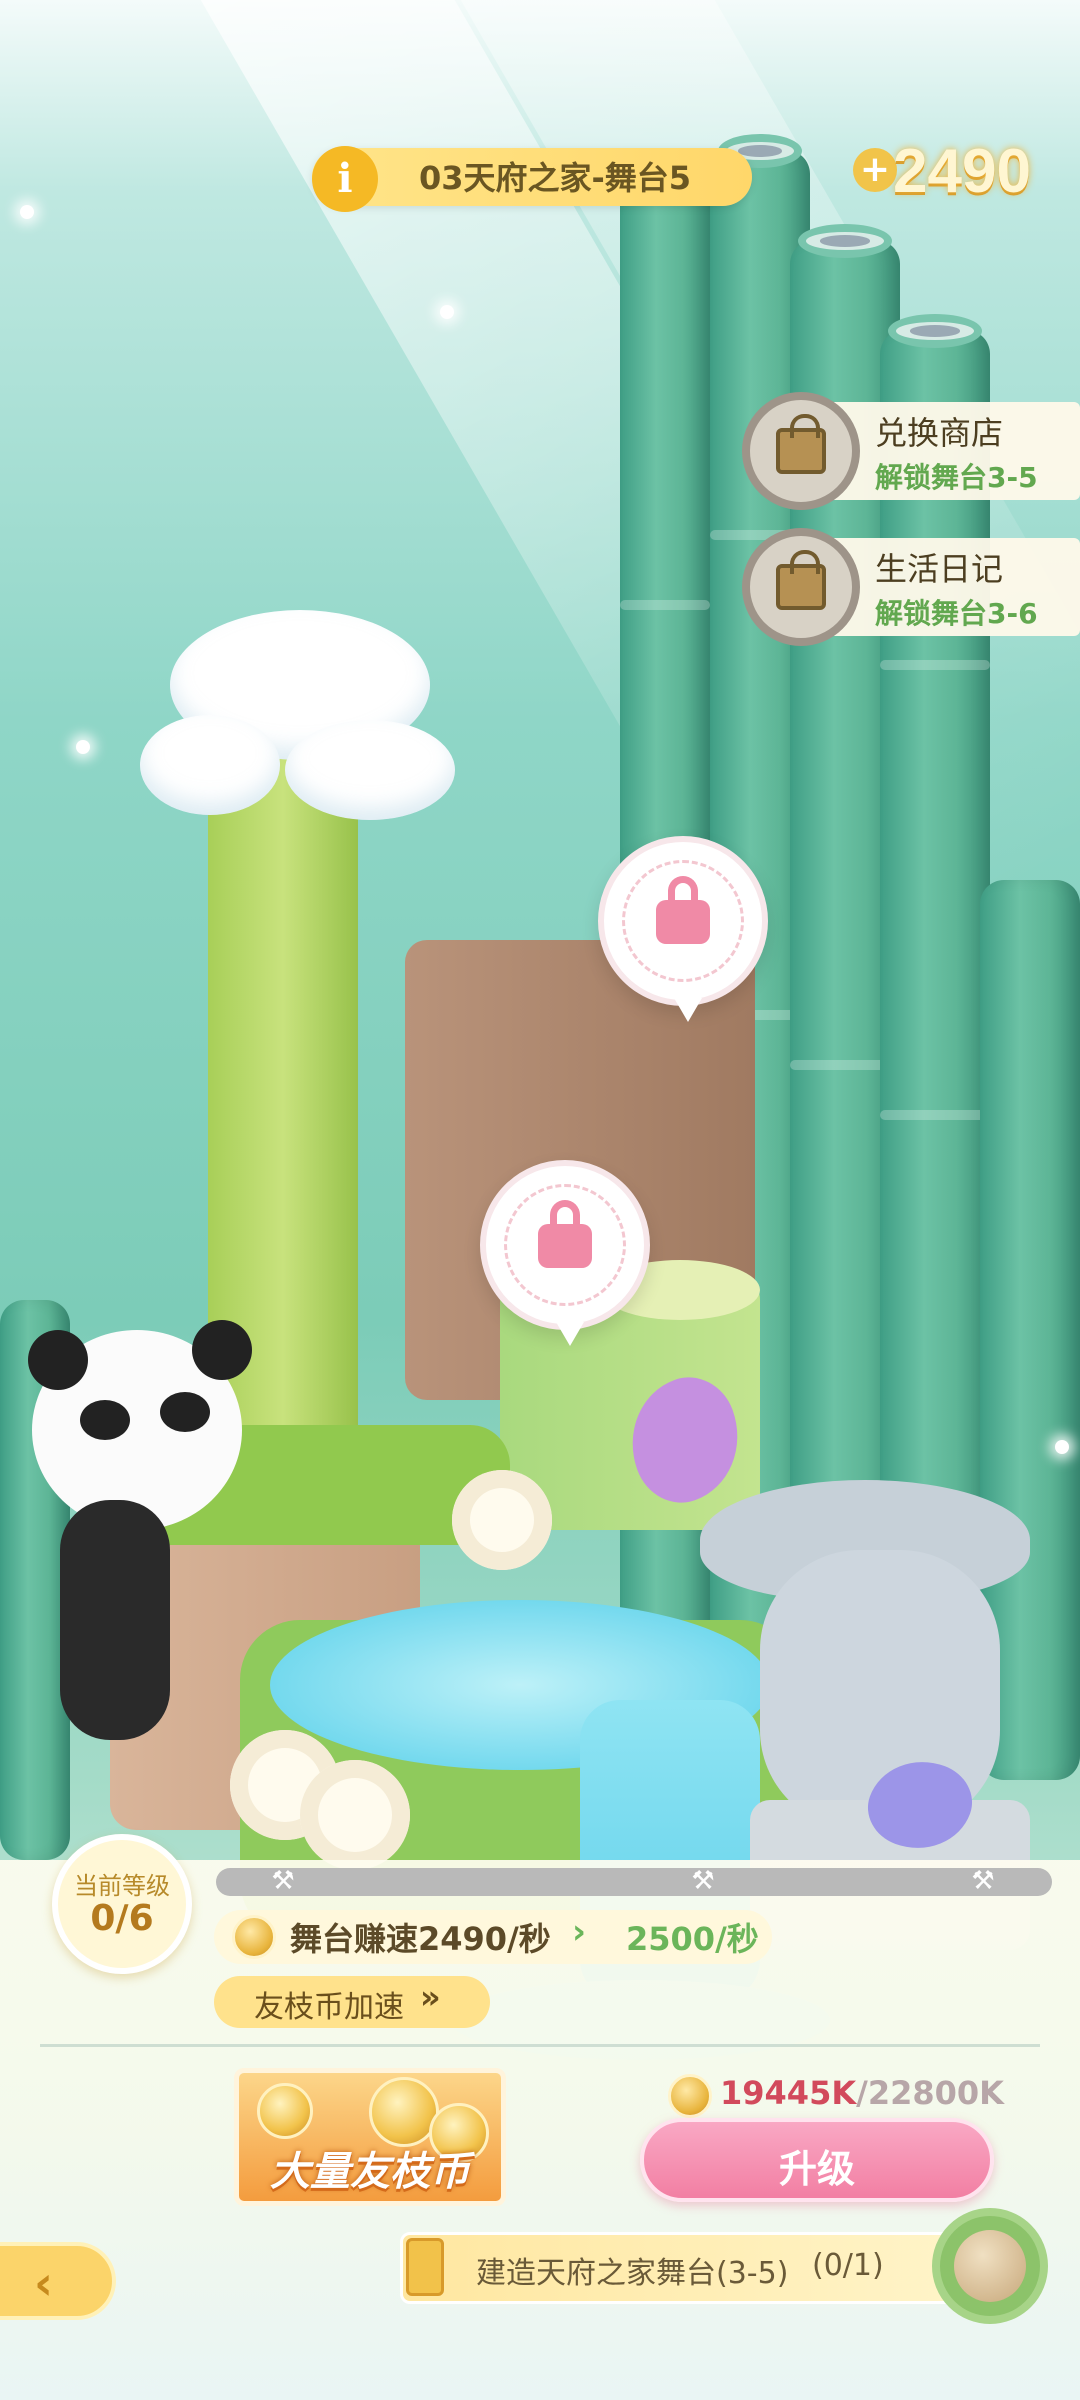  I want to click on exchange-shop-lock-badge, so click(801, 451).